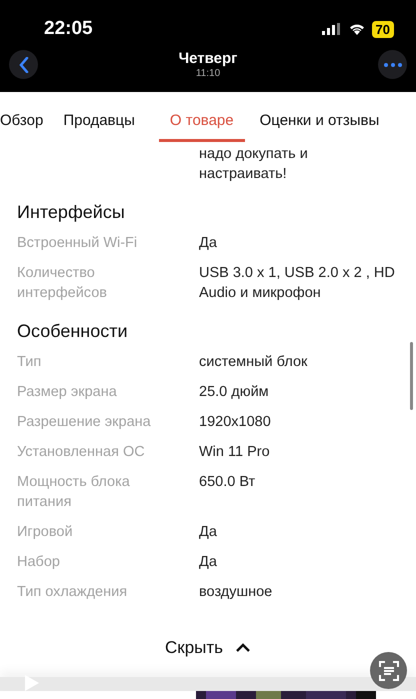 The width and height of the screenshot is (416, 699). Describe the element at coordinates (68, 29) in the screenshot. I see `status-time: 22:05` at that location.